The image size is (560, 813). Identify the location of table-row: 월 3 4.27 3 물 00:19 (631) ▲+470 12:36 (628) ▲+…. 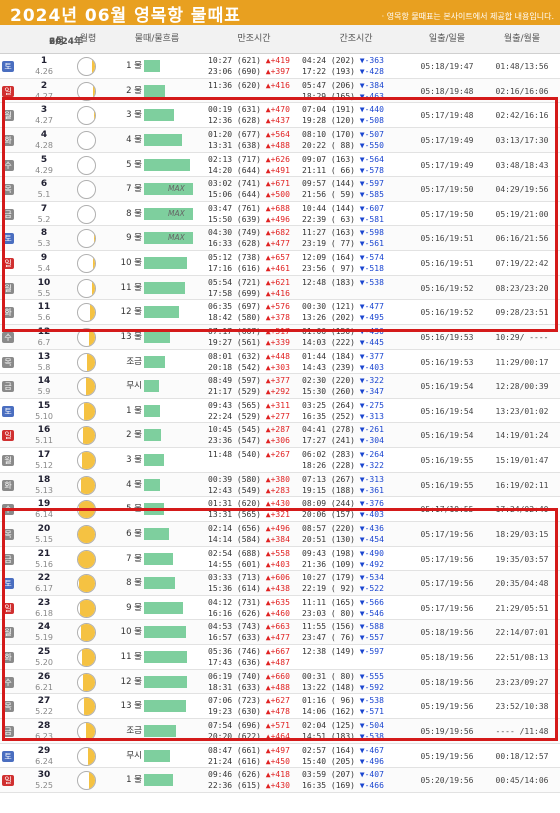
(280, 115).